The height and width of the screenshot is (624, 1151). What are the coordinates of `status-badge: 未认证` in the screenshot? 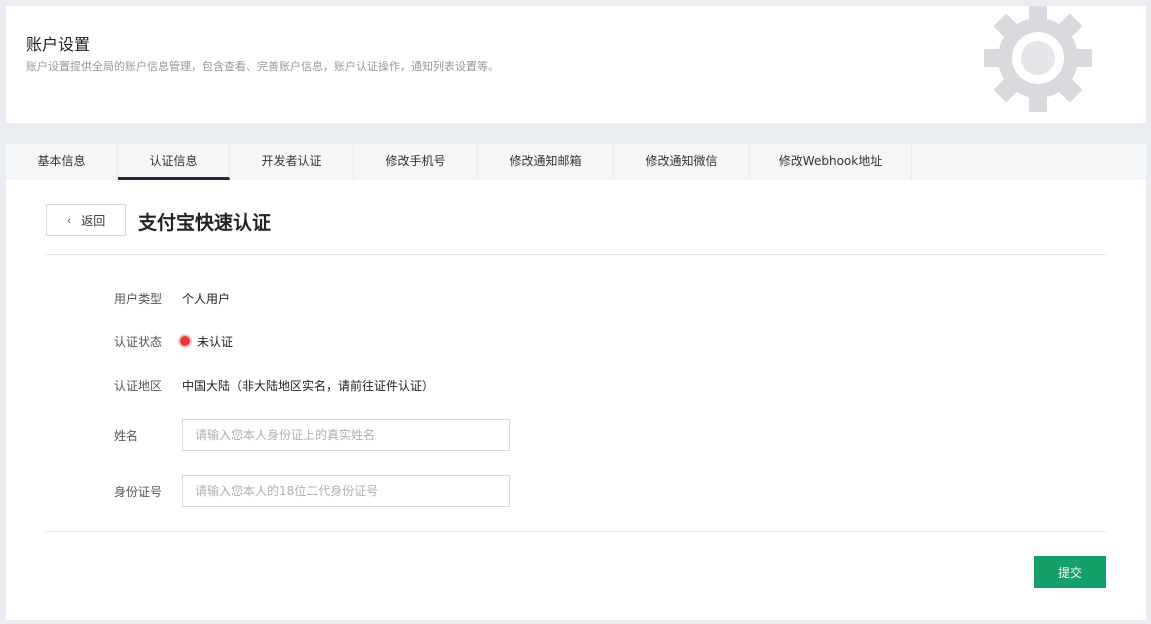 It's located at (215, 342).